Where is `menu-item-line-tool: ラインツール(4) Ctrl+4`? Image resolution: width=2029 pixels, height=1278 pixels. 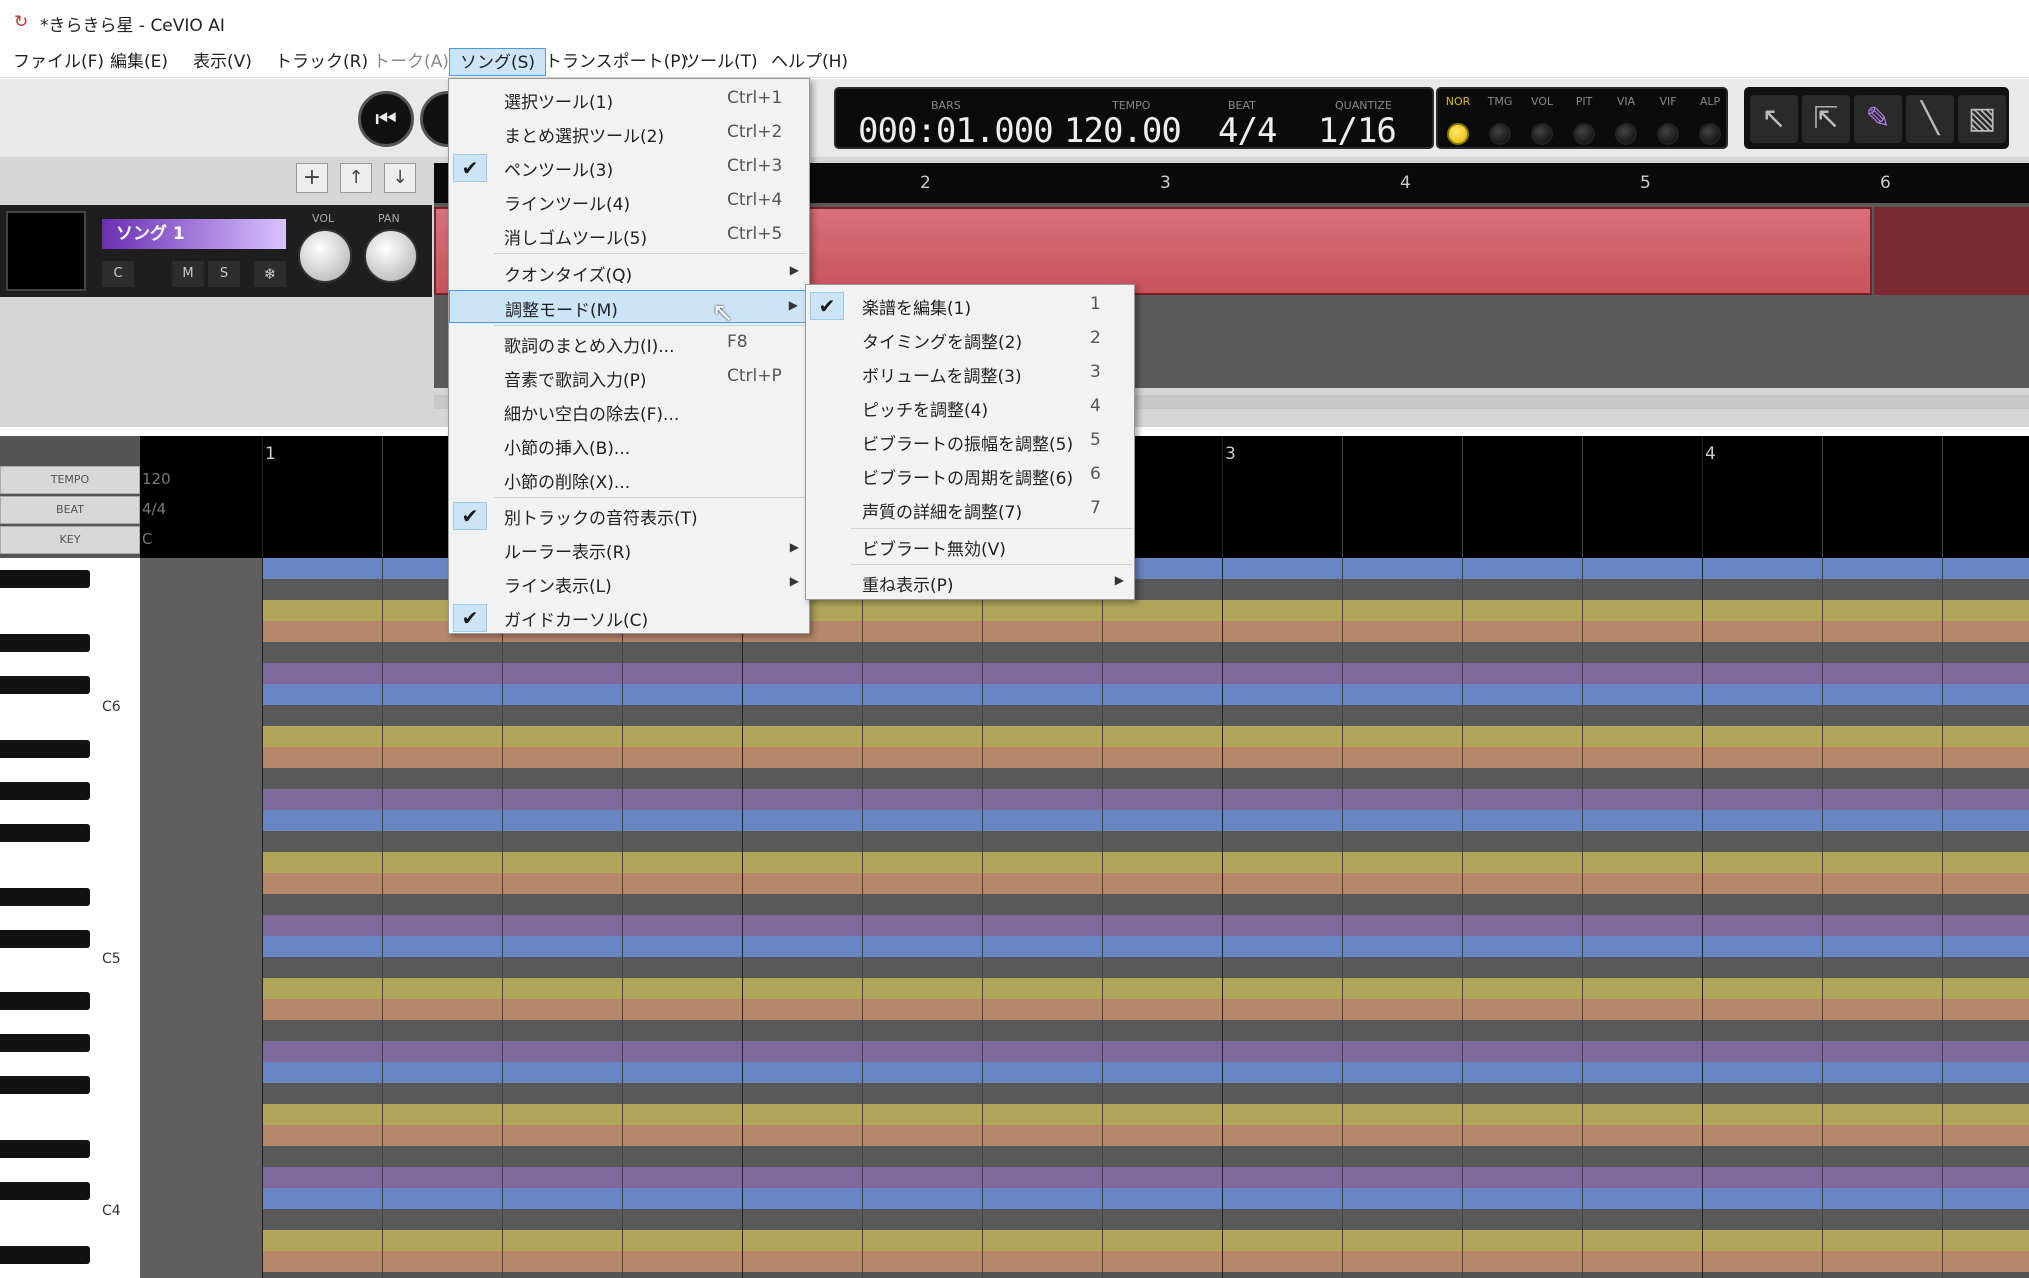
menu-item-line-tool: ラインツール(4) Ctrl+4 is located at coordinates (629, 201).